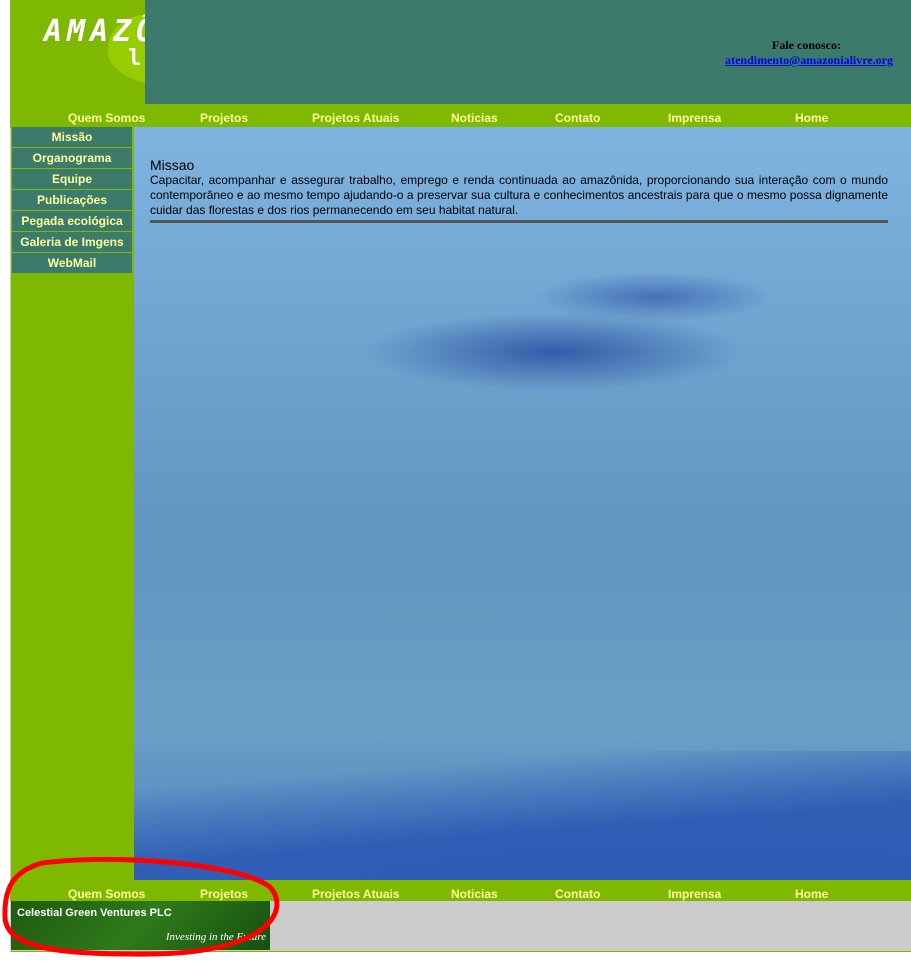 This screenshot has width=911, height=964. Describe the element at coordinates (172, 165) in the screenshot. I see `mission-heading: Missao` at that location.